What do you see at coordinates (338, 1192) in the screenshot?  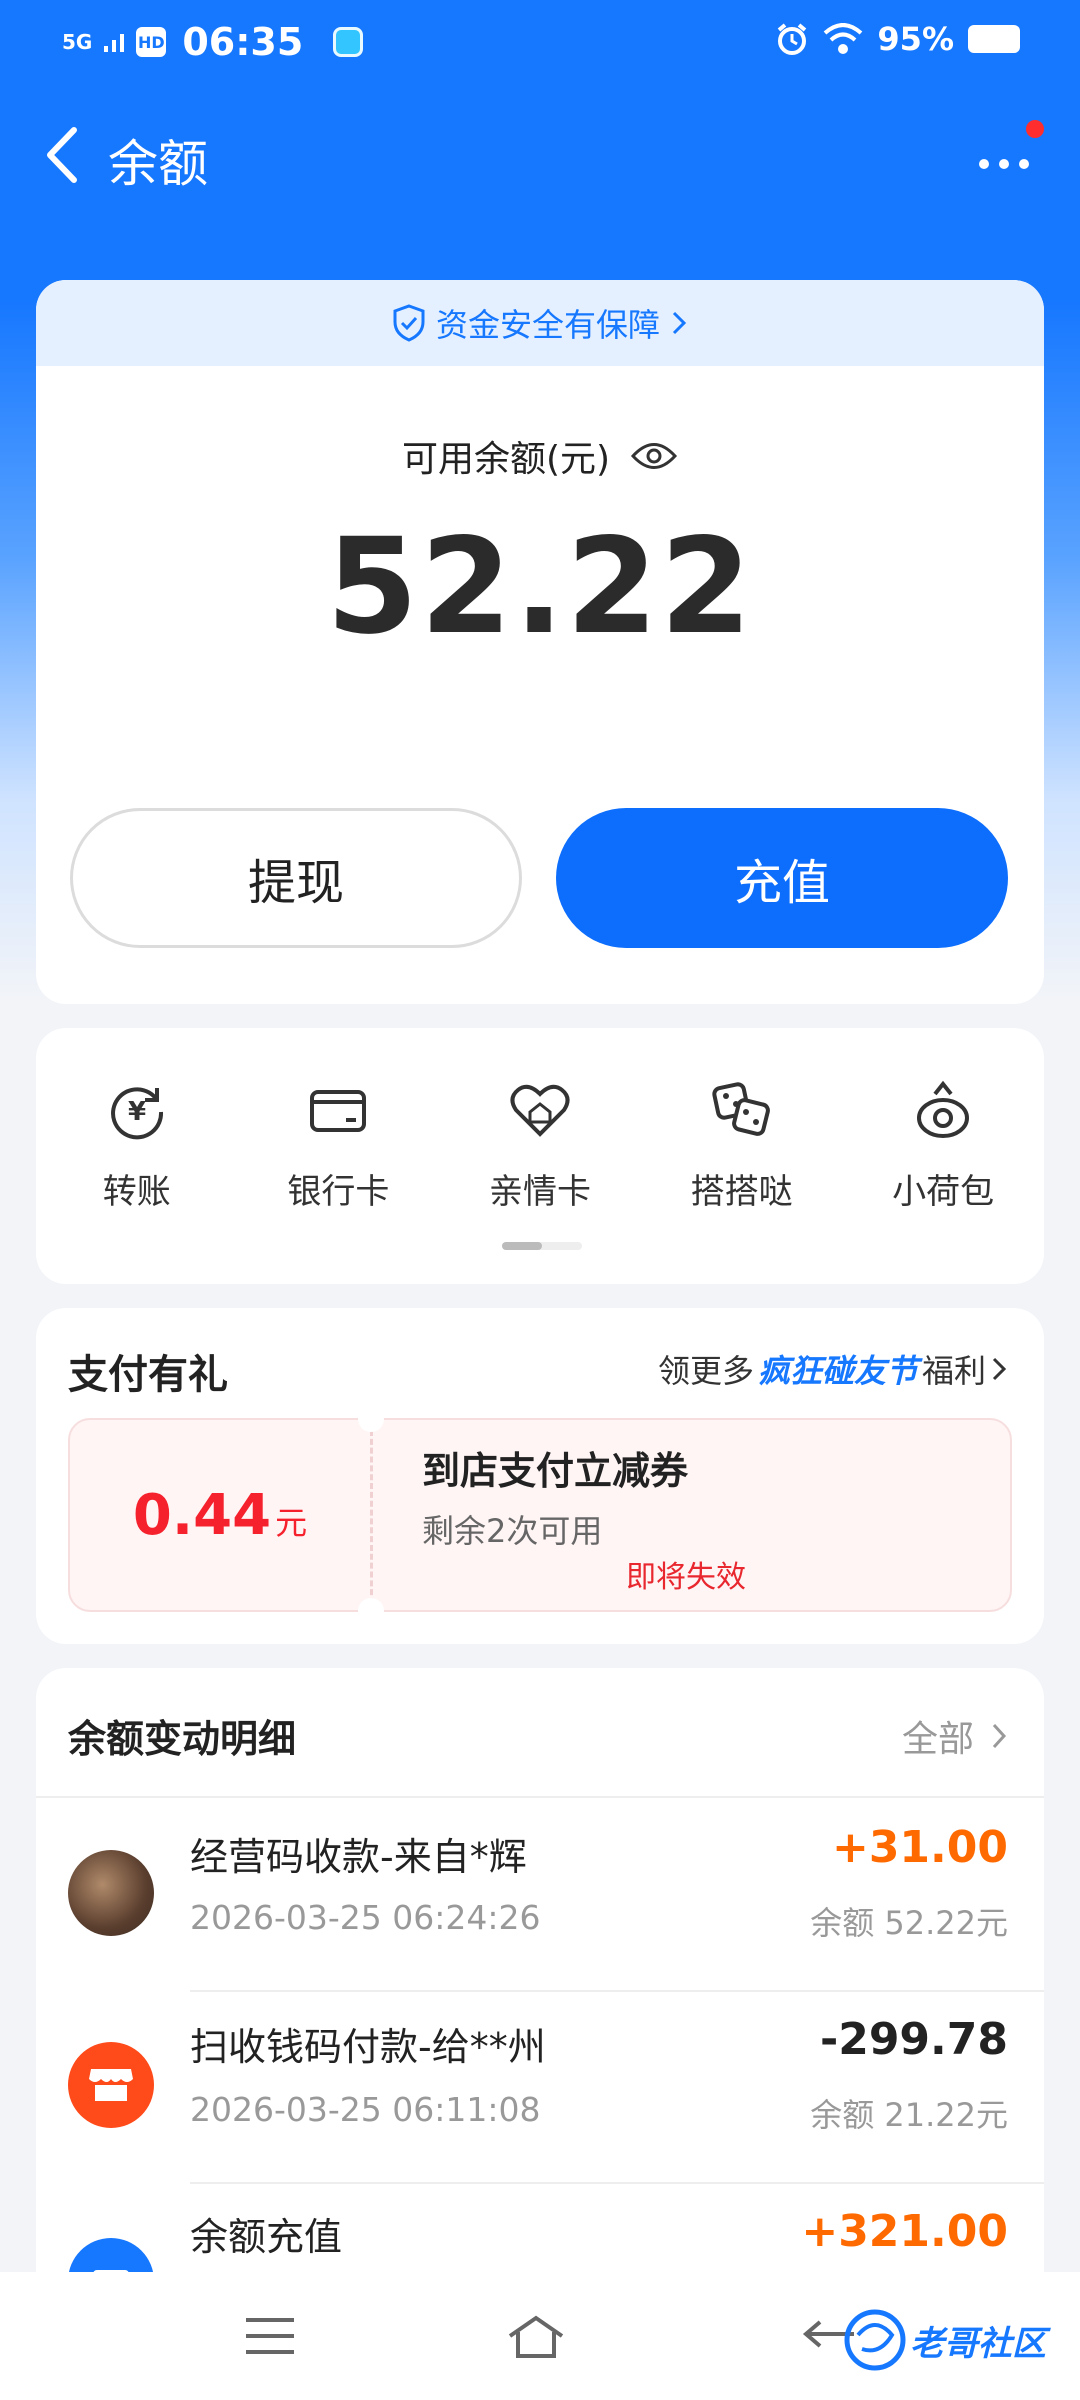 I see `feature-label: 银行卡` at bounding box center [338, 1192].